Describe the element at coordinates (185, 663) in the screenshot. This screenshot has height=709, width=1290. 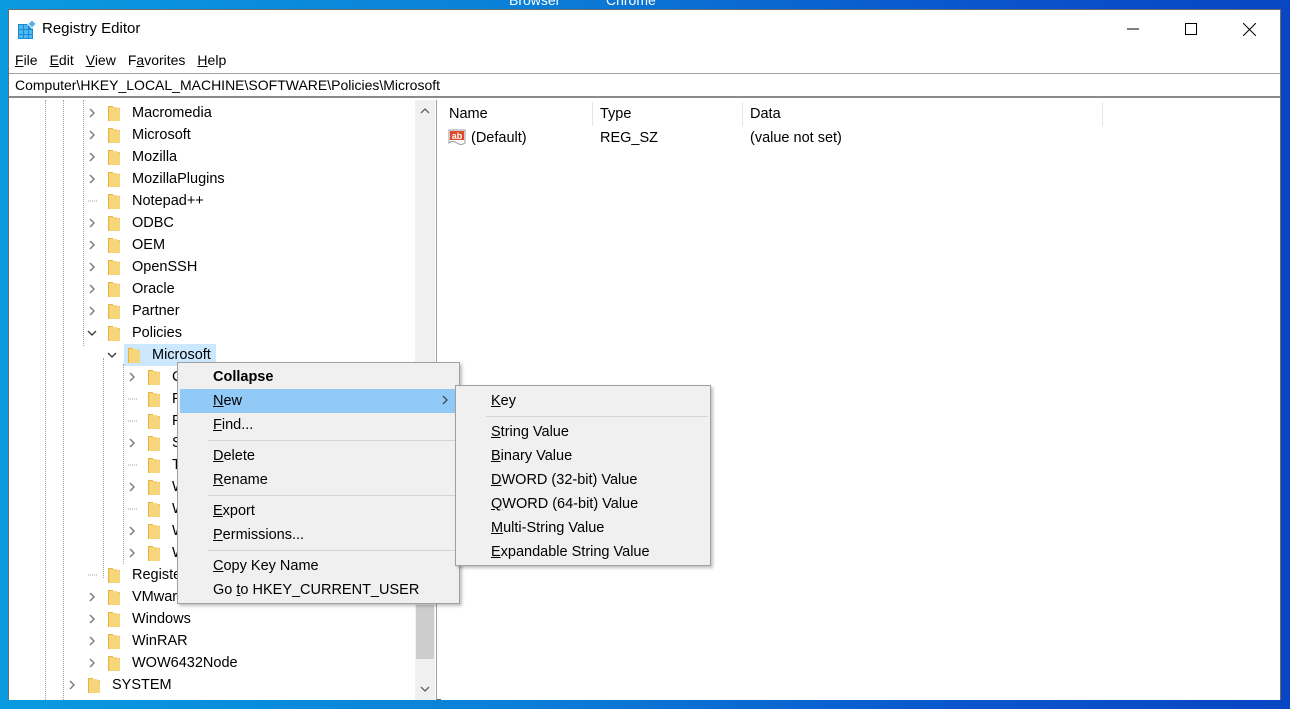
I see `tree-item-label: WOW6432Node` at that location.